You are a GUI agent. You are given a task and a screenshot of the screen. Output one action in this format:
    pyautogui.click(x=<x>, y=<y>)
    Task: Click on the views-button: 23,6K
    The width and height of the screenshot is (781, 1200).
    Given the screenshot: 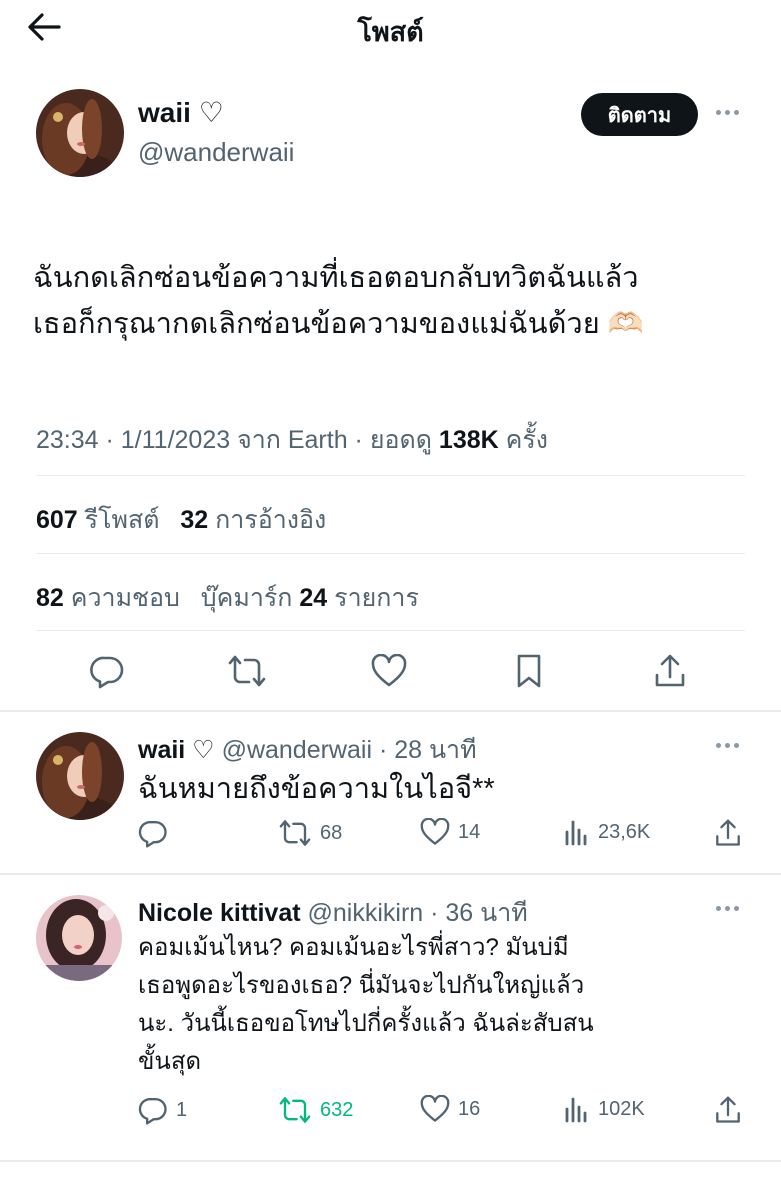 What is the action you would take?
    pyautogui.click(x=607, y=832)
    